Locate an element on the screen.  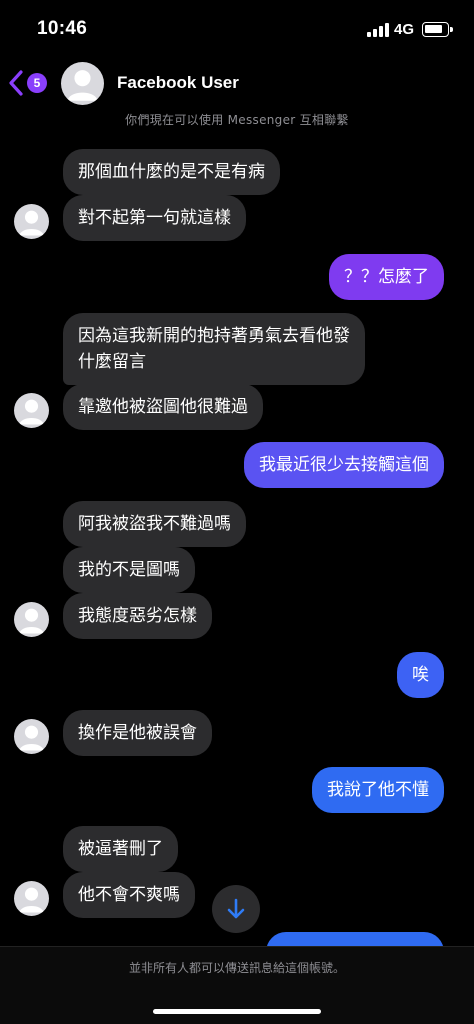
contact-avatar is located at coordinates (82, 83).